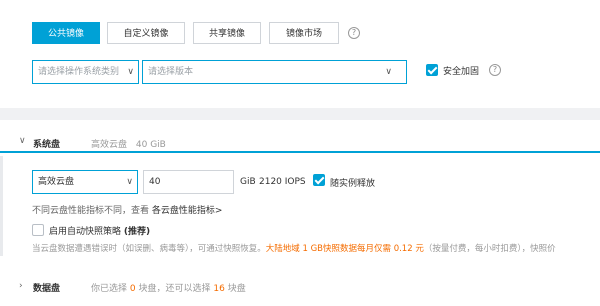 The height and width of the screenshot is (306, 600). I want to click on system-disk-title: 系统盘, so click(47, 145).